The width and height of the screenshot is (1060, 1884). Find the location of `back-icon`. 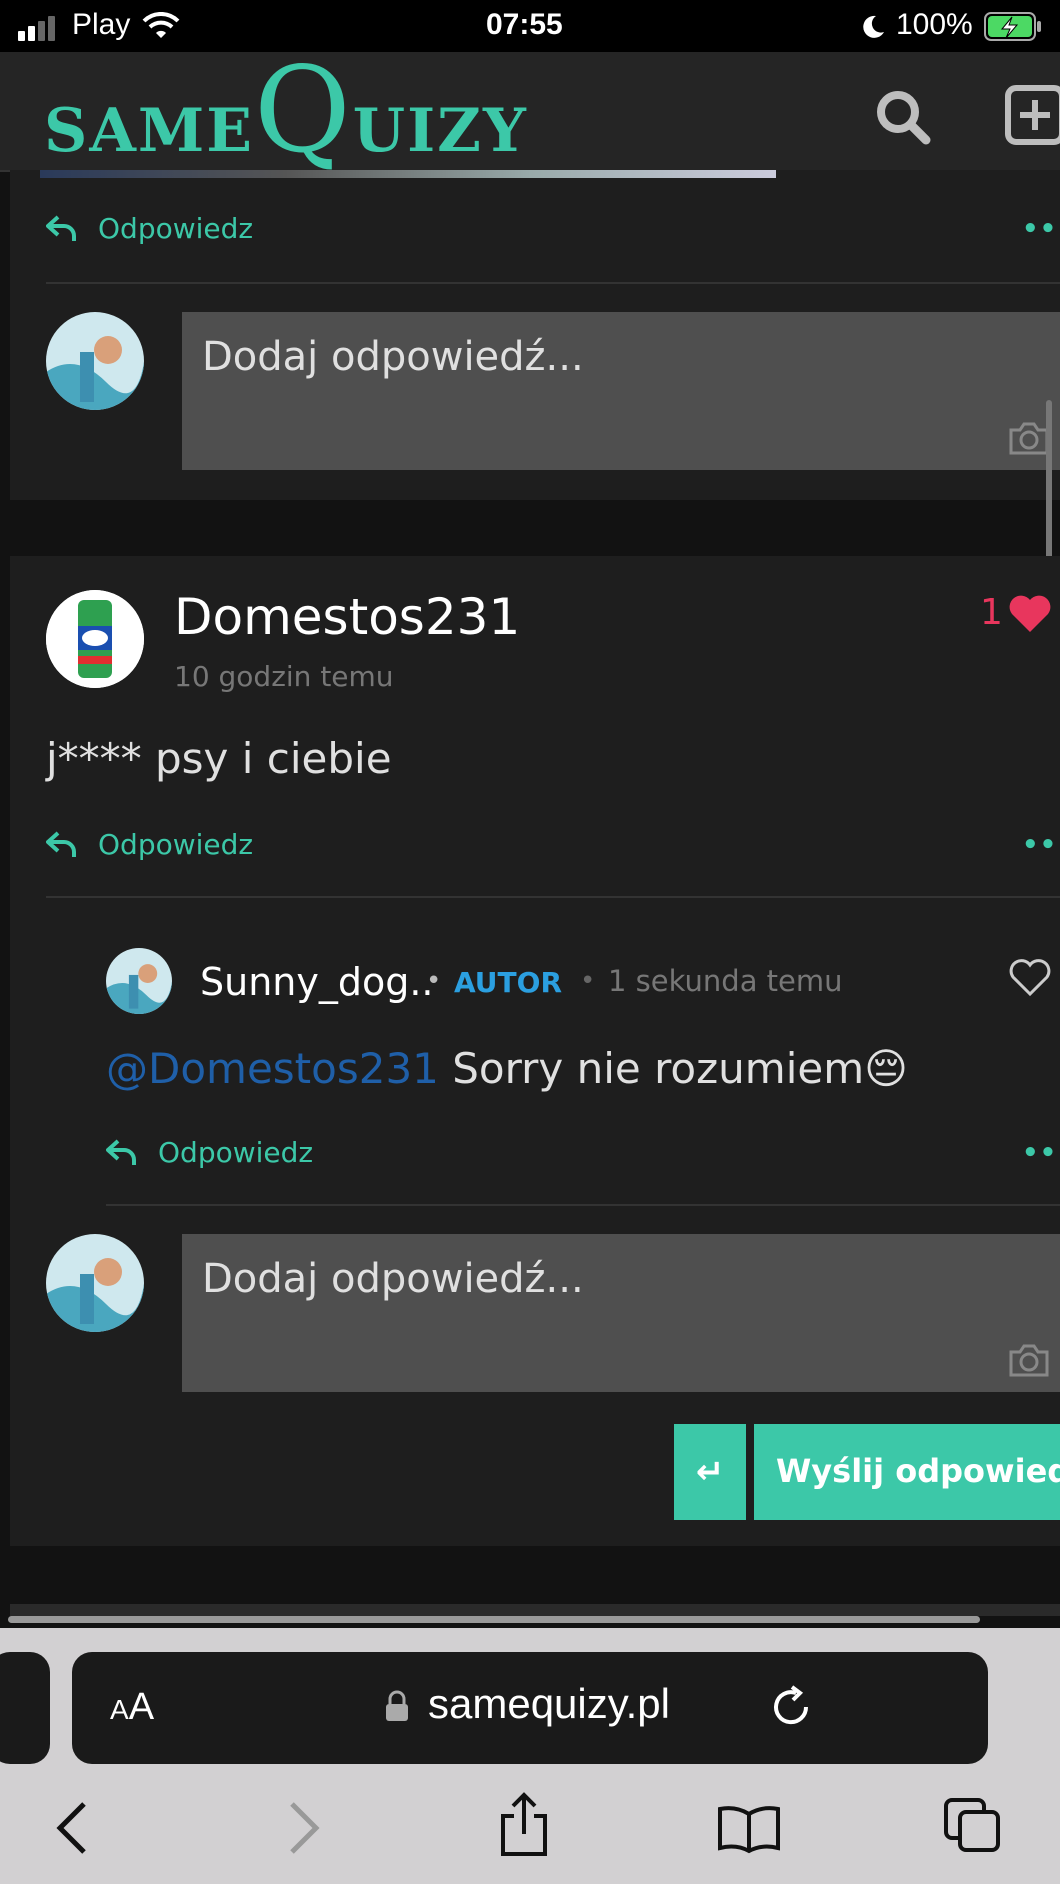

back-icon is located at coordinates (72, 1828).